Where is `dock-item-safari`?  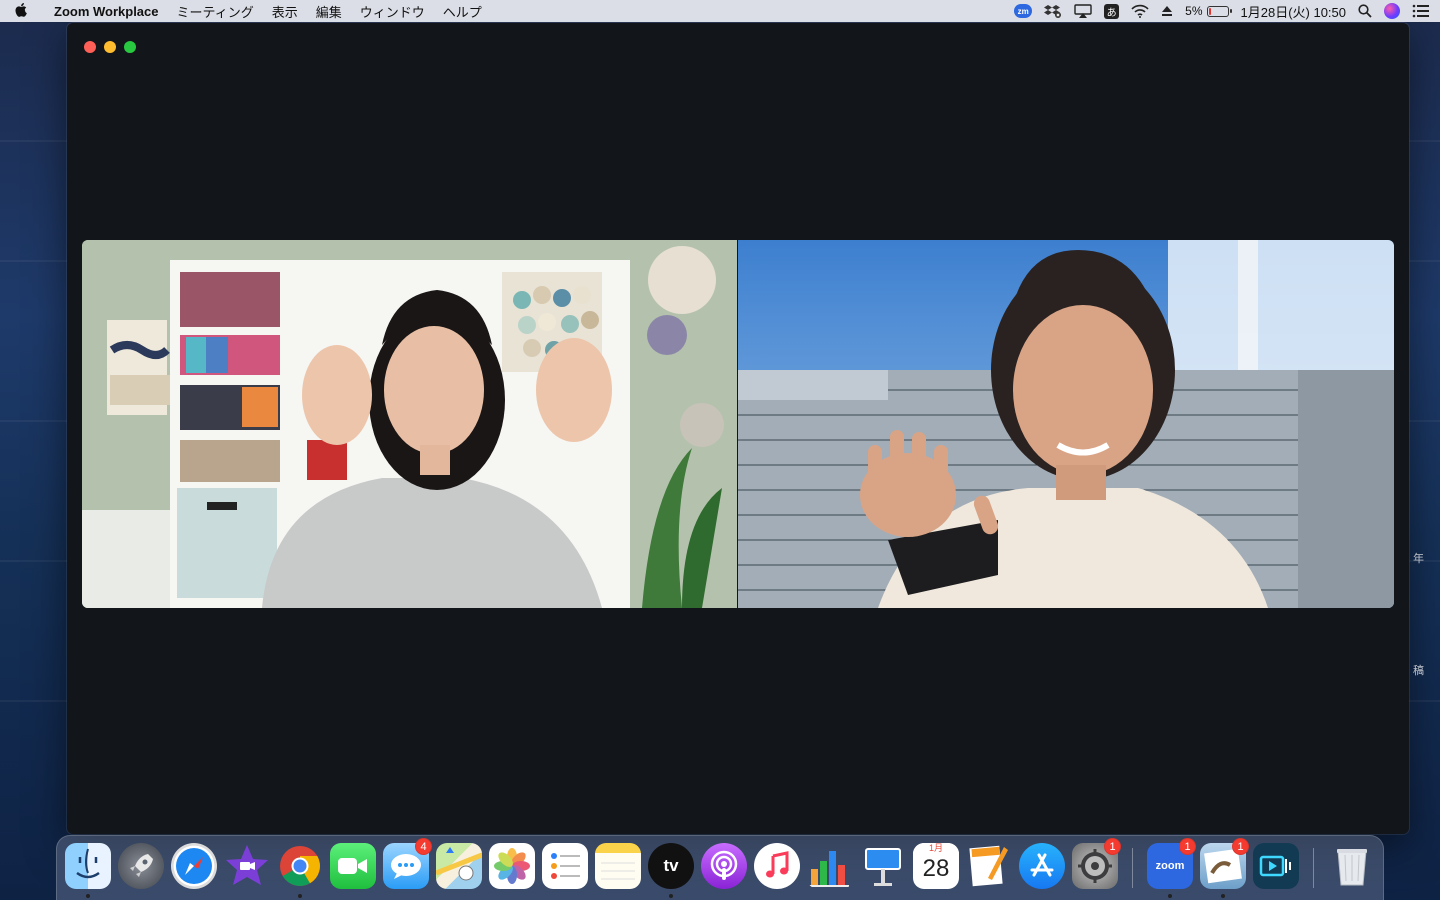 dock-item-safari is located at coordinates (194, 866).